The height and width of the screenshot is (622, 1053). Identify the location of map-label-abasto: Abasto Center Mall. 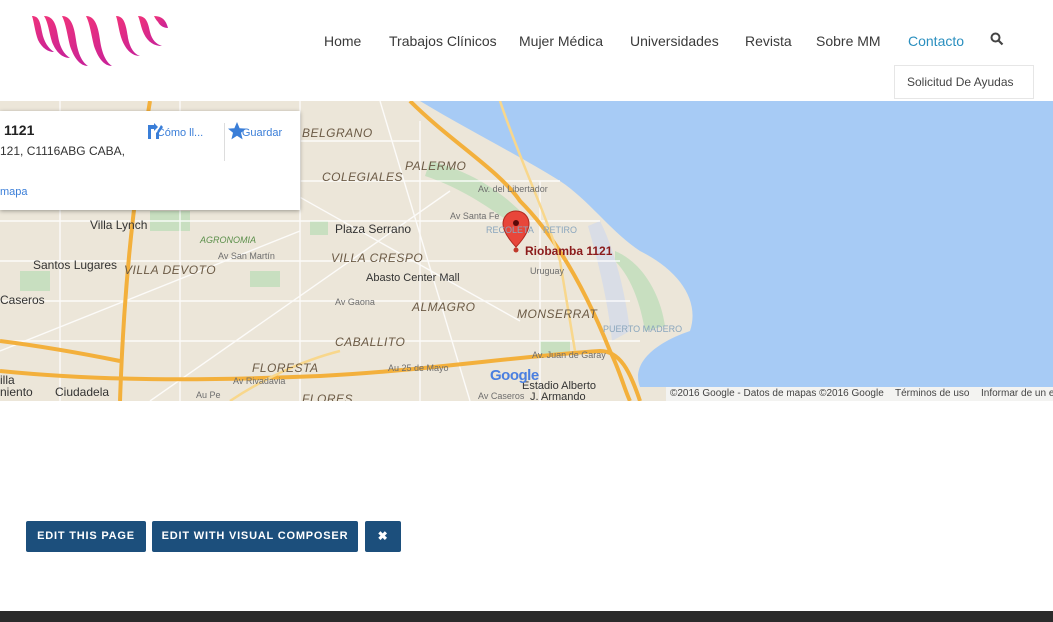
(413, 278).